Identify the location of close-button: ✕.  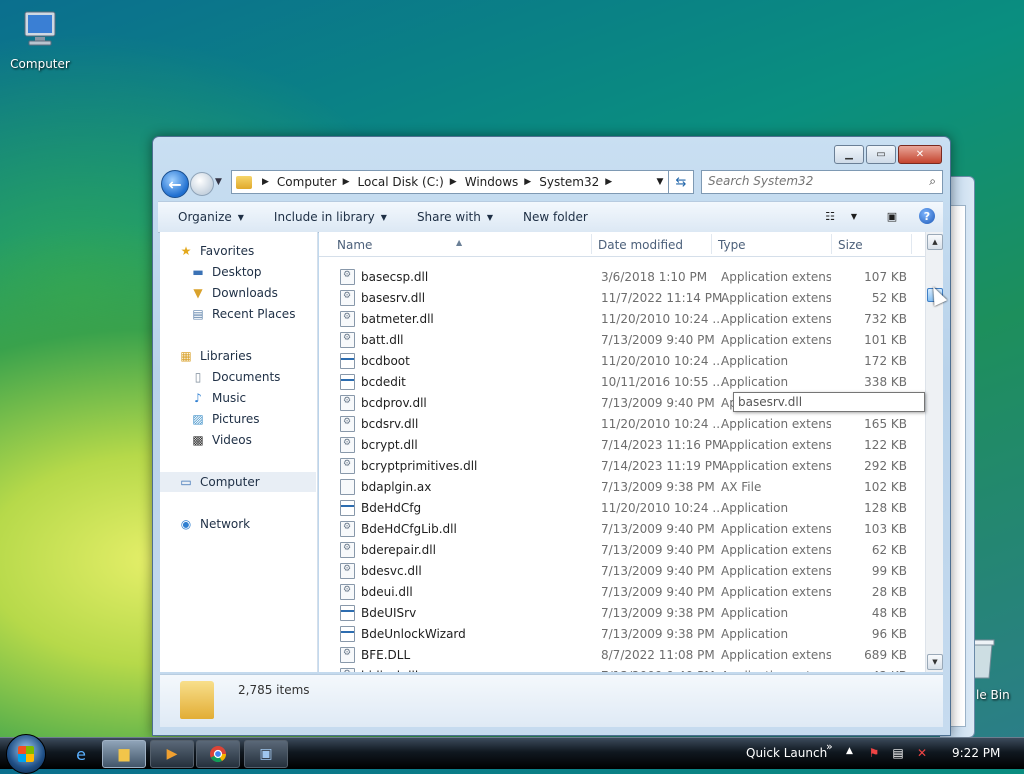
(920, 154).